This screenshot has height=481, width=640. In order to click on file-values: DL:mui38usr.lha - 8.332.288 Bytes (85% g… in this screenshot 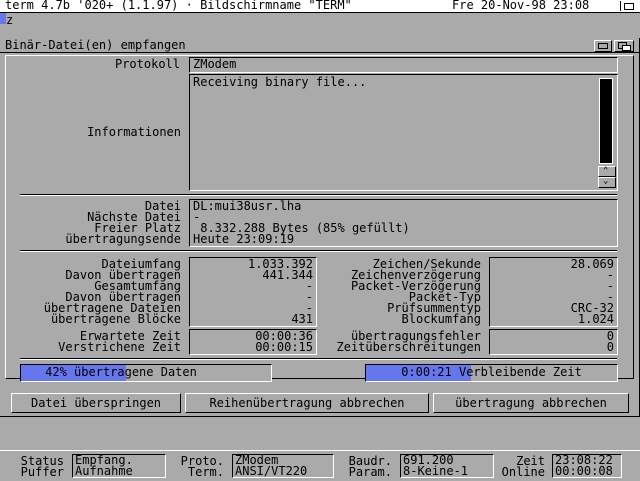, I will do `click(301, 222)`.